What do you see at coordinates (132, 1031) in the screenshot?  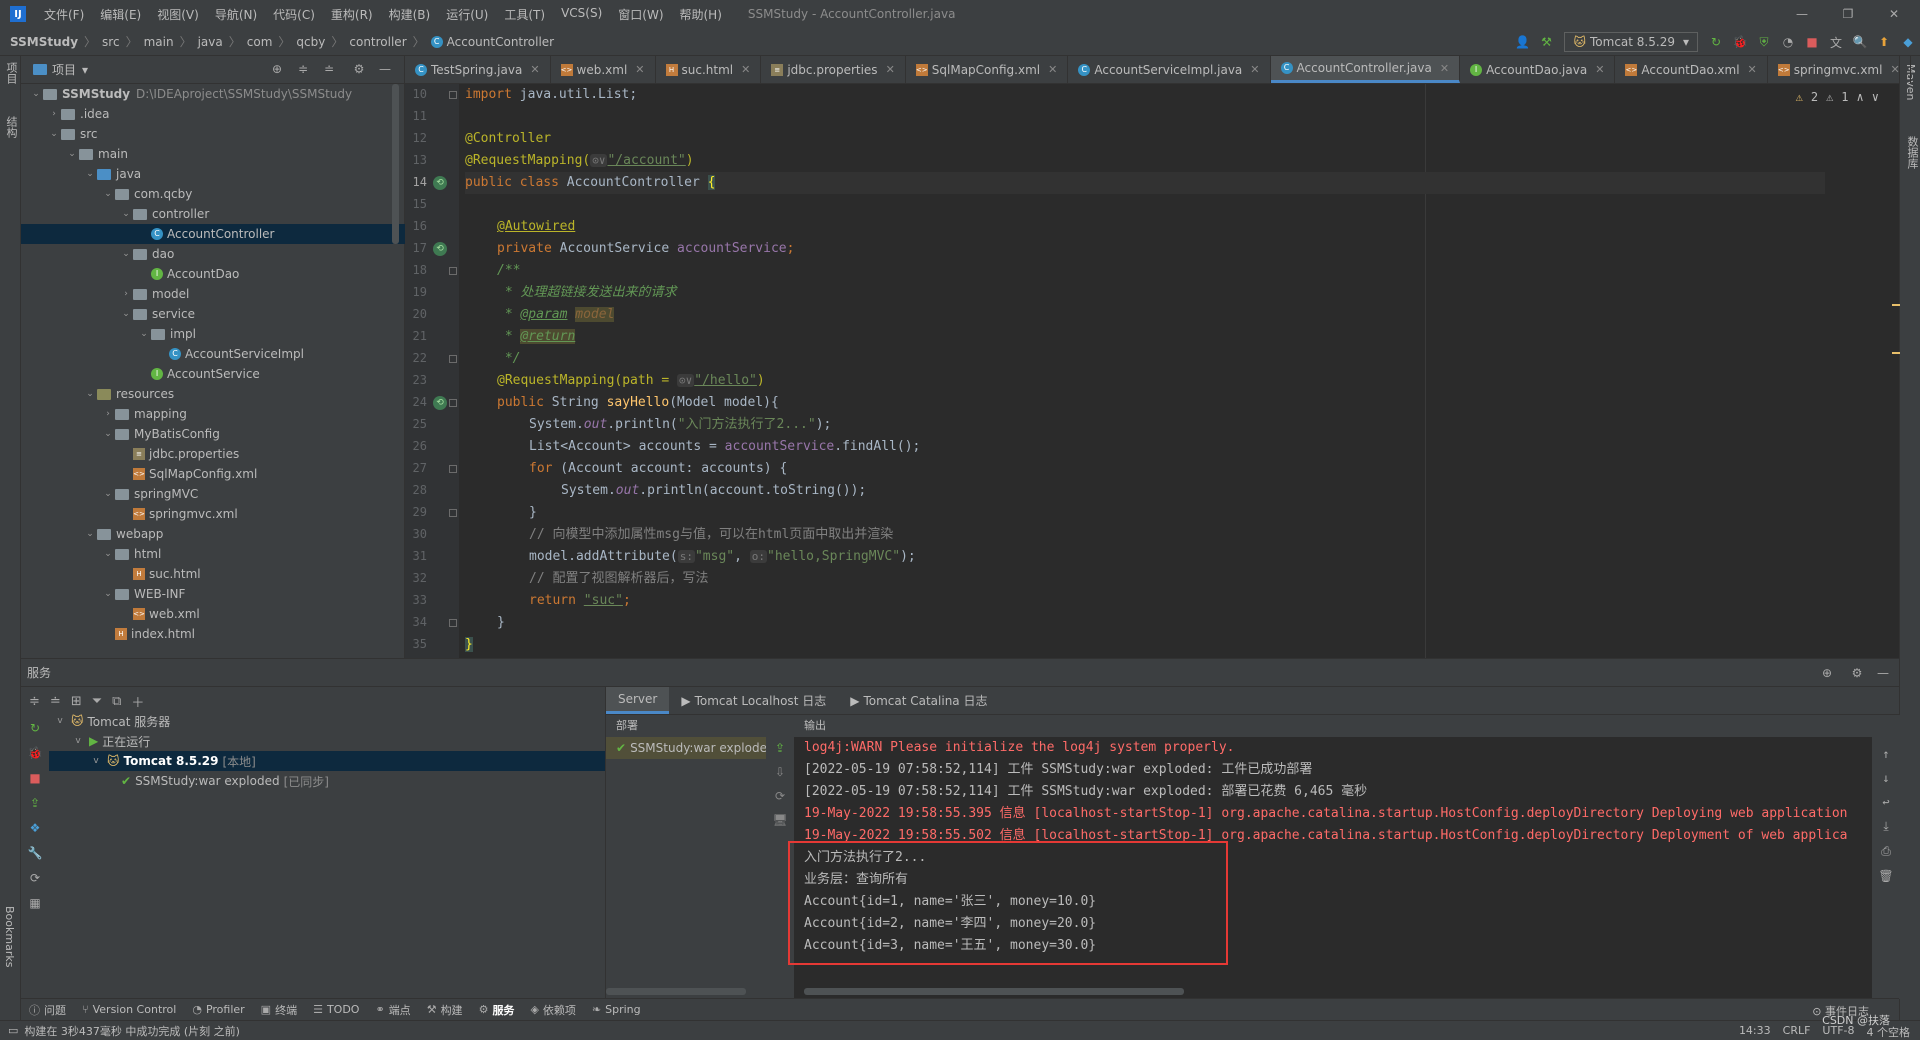 I see `status-message: 构建在 3秒437毫秒 中成功完成 (片刻 之前)` at bounding box center [132, 1031].